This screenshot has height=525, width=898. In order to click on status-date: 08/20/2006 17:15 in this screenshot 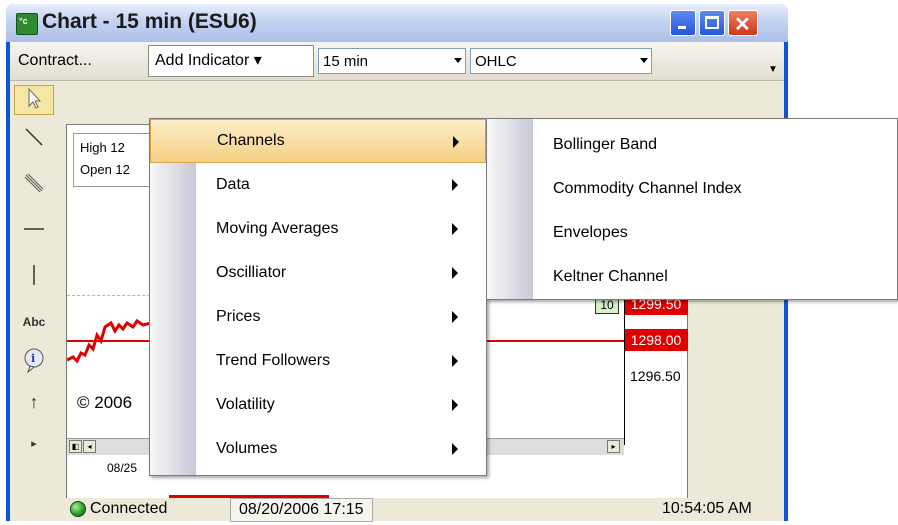, I will do `click(301, 510)`.